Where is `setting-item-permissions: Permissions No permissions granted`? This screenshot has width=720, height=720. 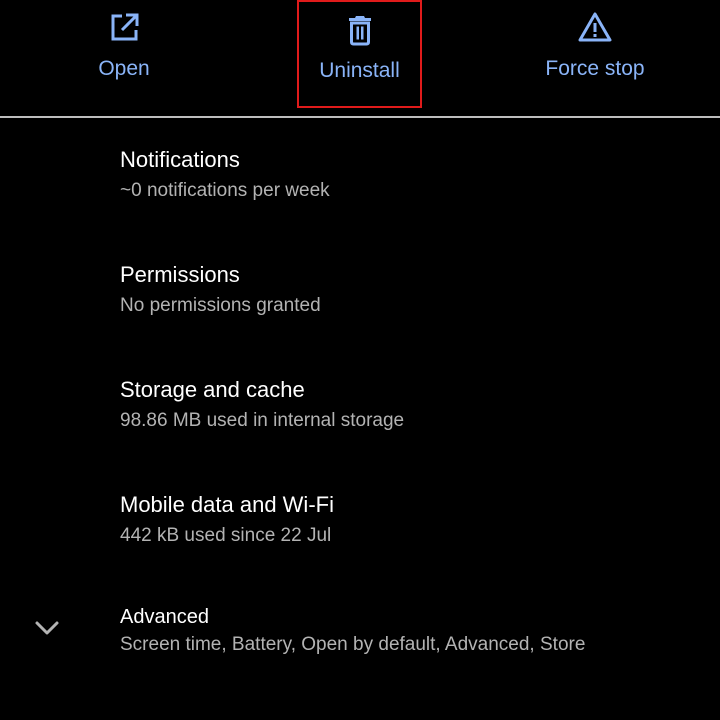
setting-item-permissions: Permissions No permissions granted is located at coordinates (360, 305).